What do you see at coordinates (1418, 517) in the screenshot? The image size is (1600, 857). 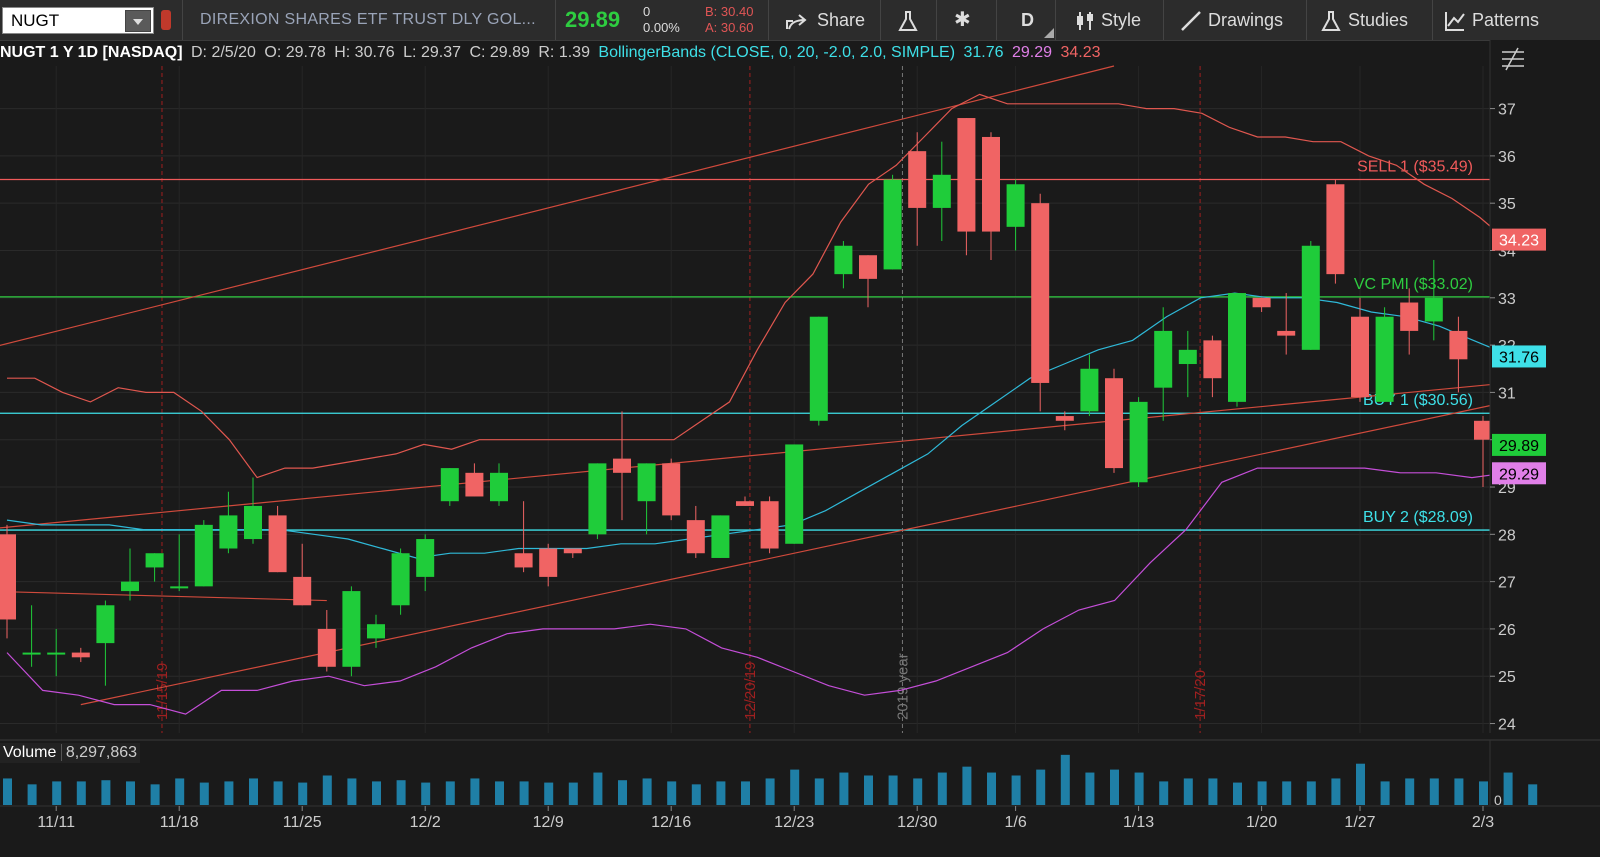 I see `buy-2-label: BUY 2 ($28.09)` at bounding box center [1418, 517].